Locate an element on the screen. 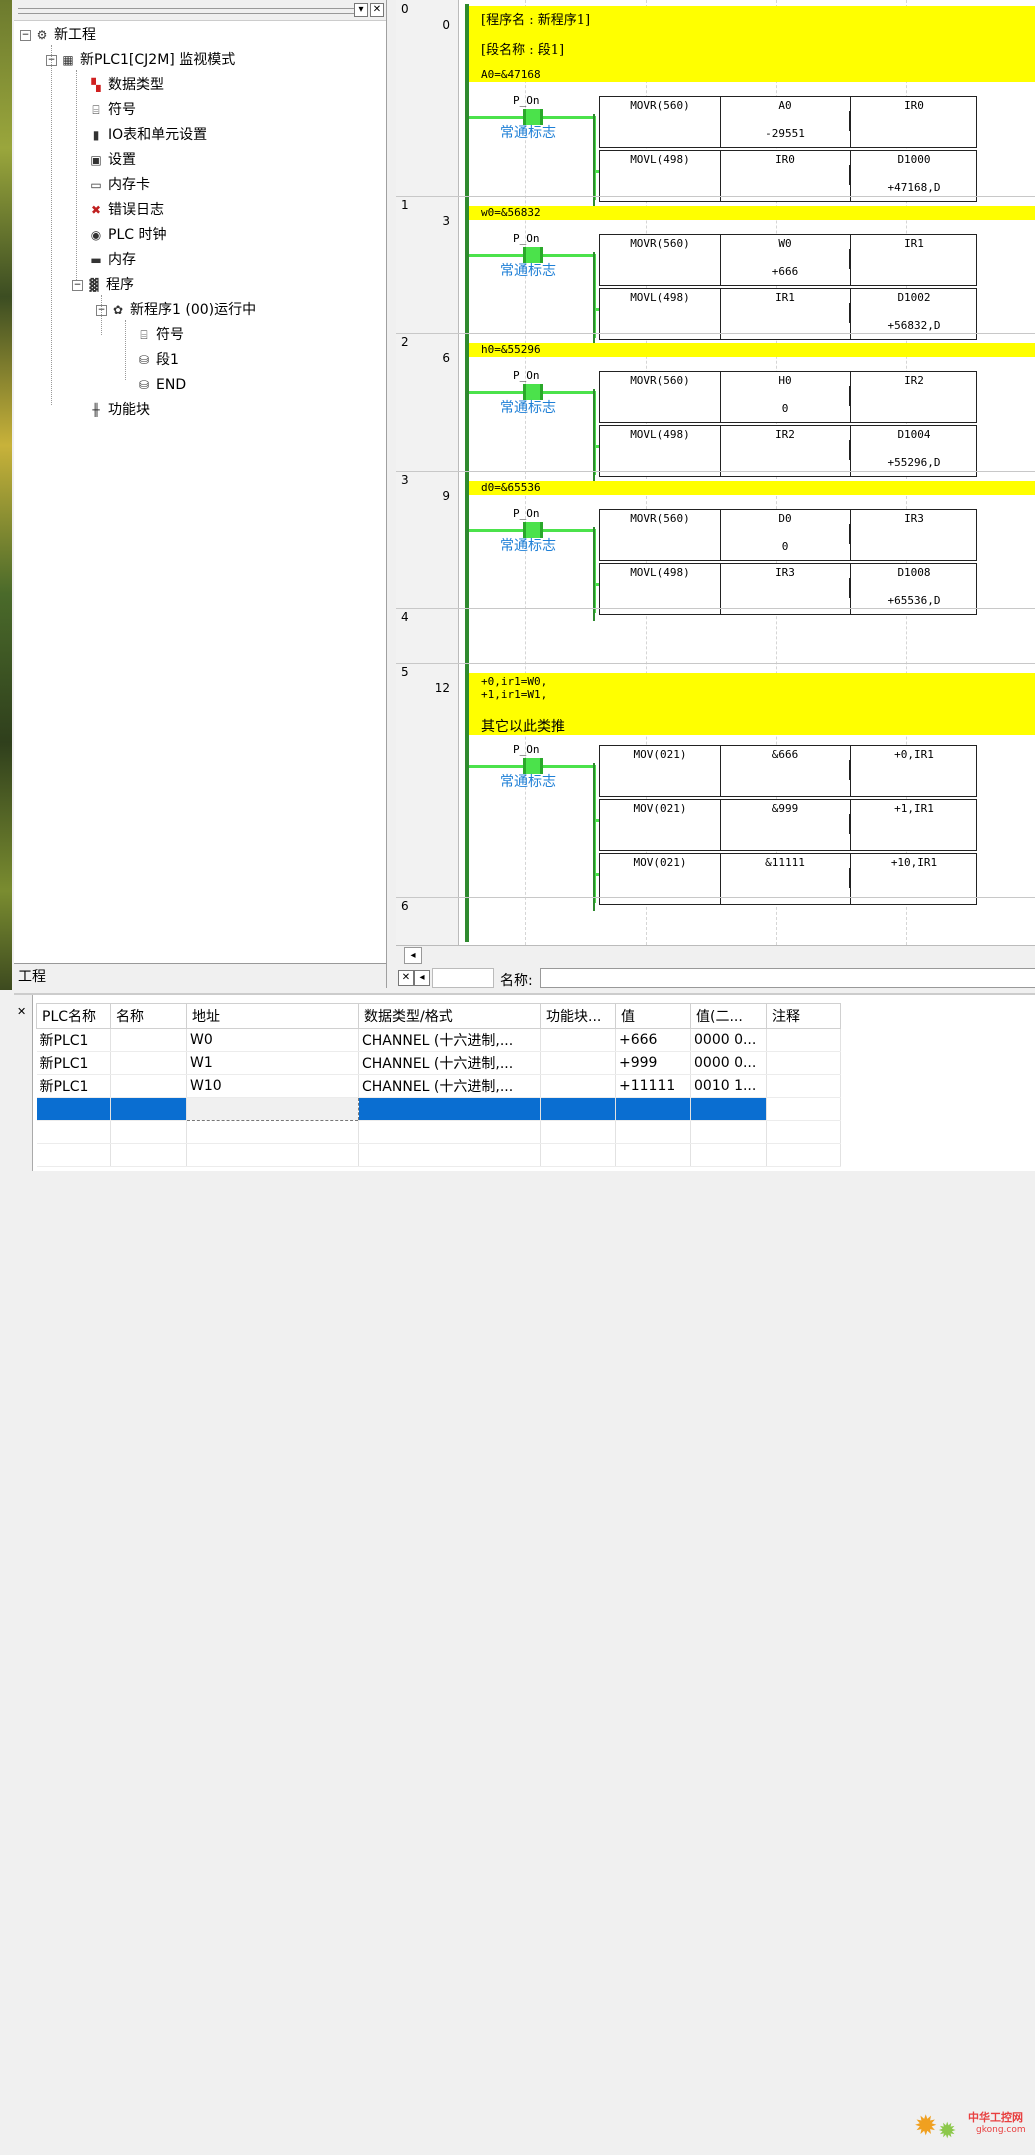  watch-row-selected is located at coordinates (438, 1109).